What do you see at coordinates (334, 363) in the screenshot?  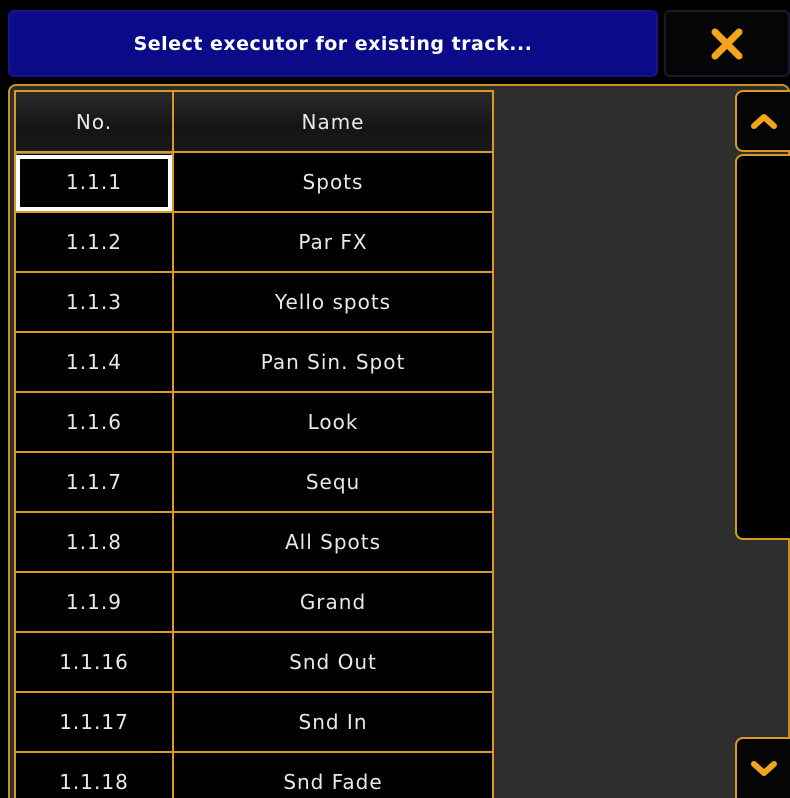 I see `cell-name: Pan Sin. Spot` at bounding box center [334, 363].